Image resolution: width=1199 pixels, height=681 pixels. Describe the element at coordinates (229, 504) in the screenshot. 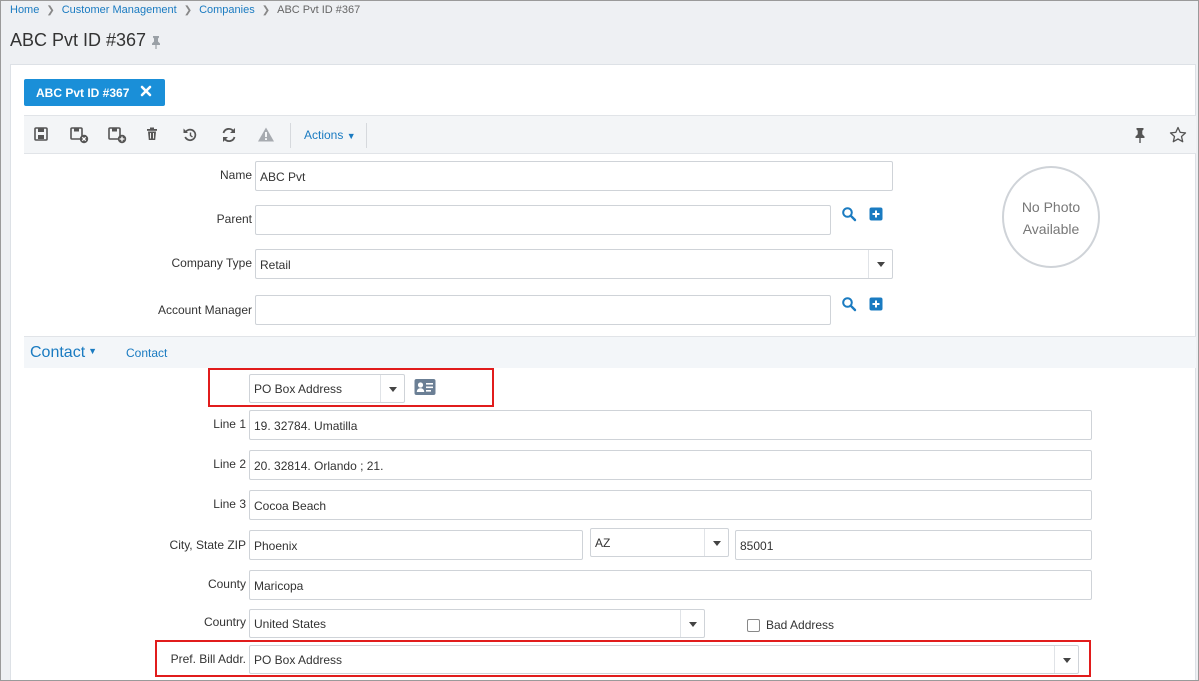

I see `line3-label: Line 3` at that location.